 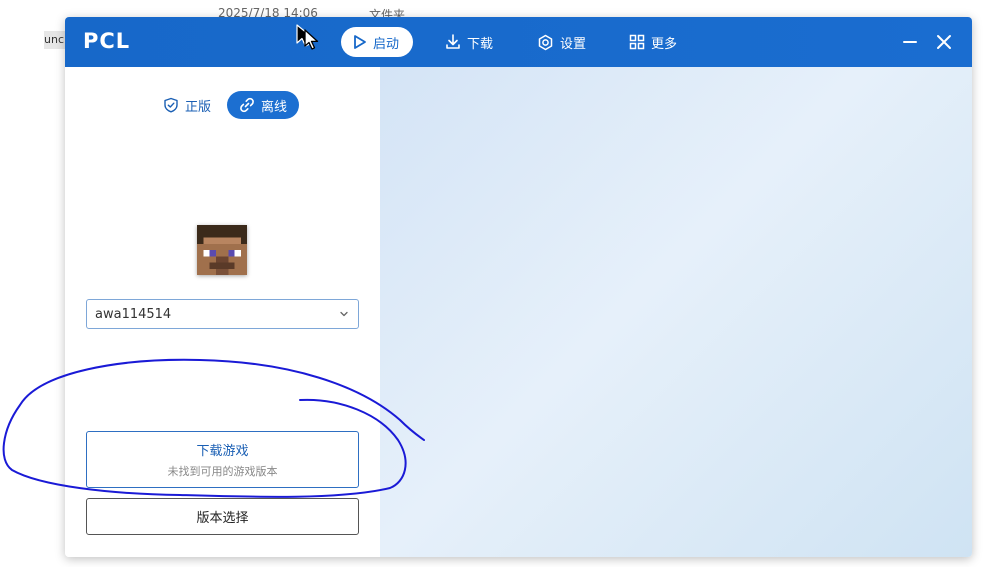 What do you see at coordinates (225, 105) in the screenshot?
I see `auth-tabs: 正版 离线` at bounding box center [225, 105].